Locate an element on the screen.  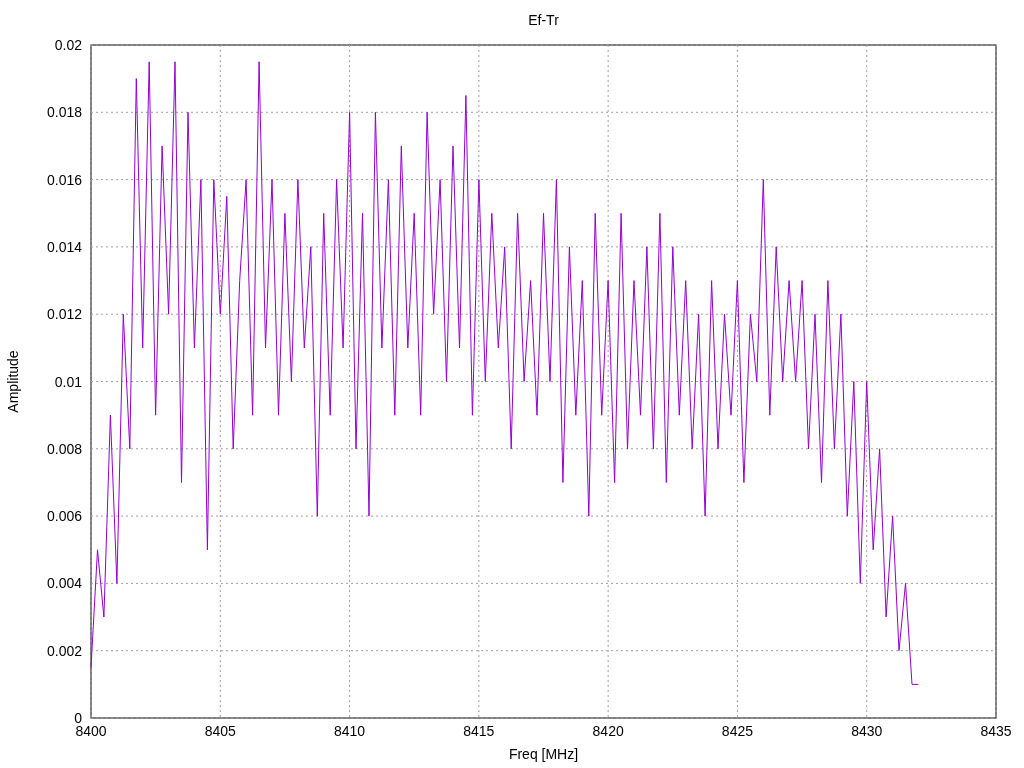
y-axis-label: Amplitude is located at coordinates (13, 381).